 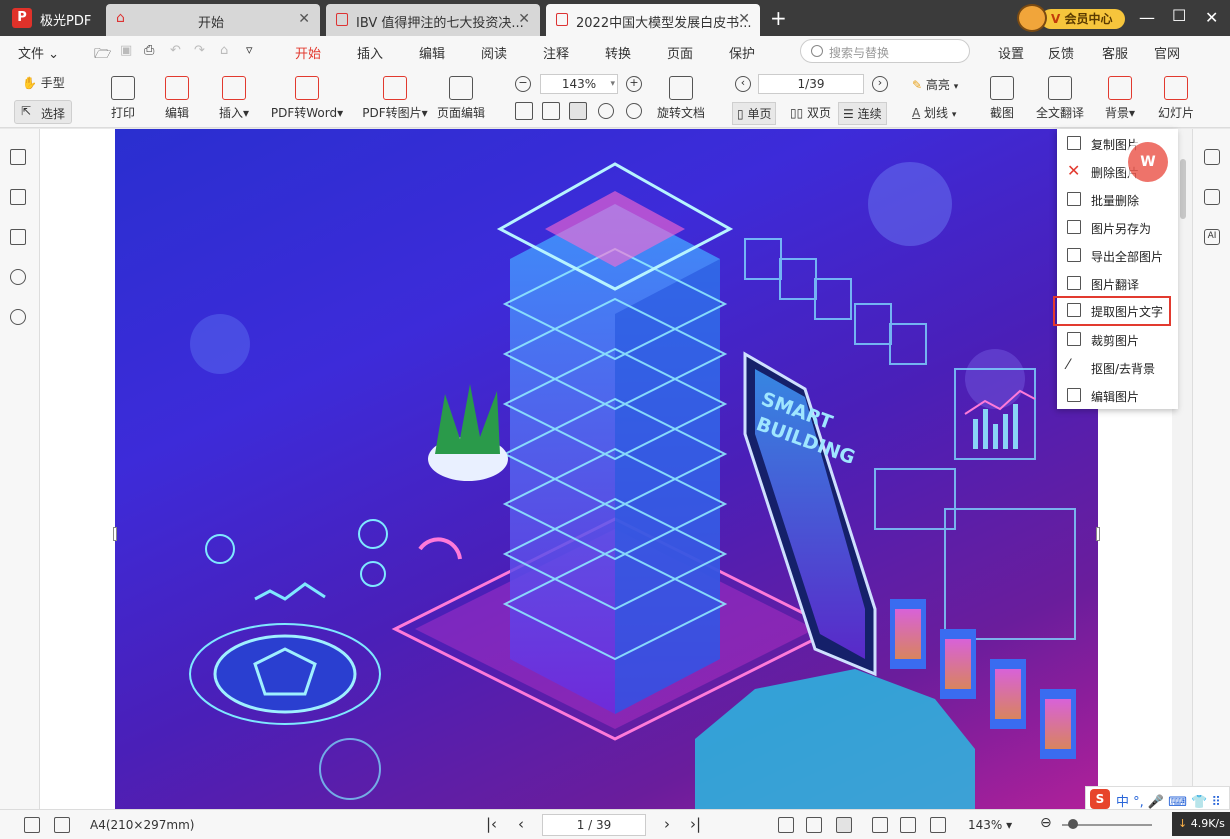 What do you see at coordinates (102, 55) in the screenshot?
I see `open-folder-icon: 🗁` at bounding box center [102, 55].